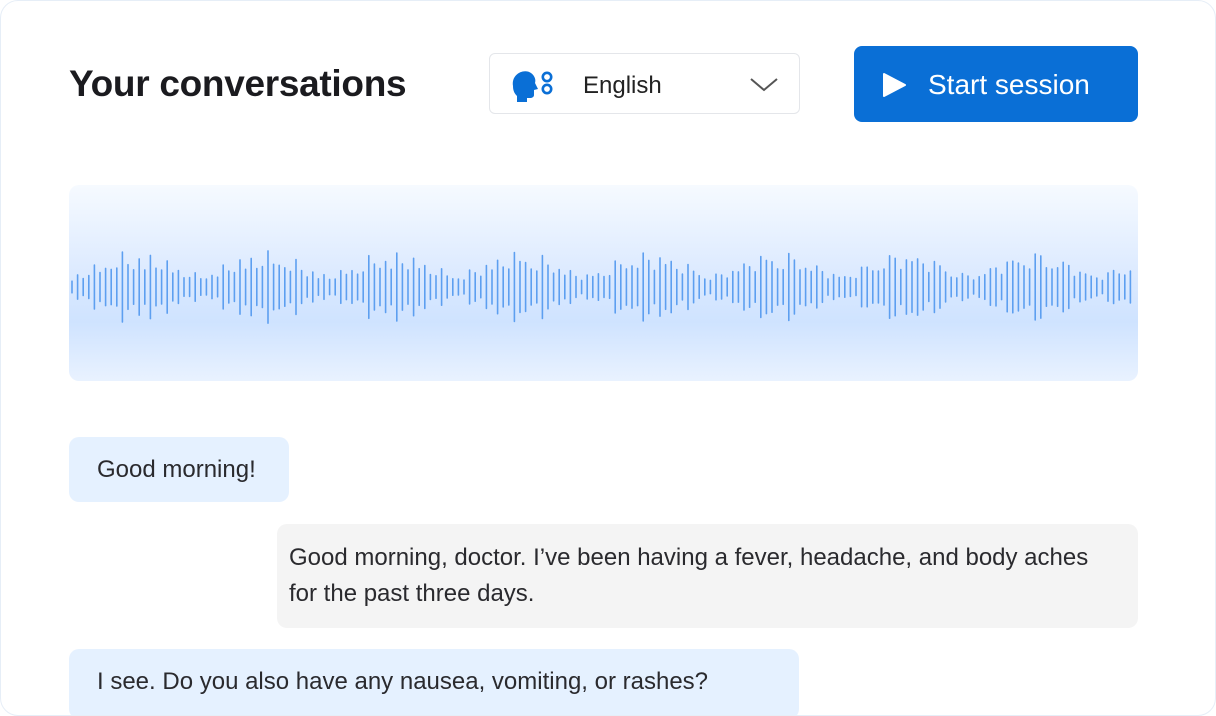  What do you see at coordinates (1009, 84) in the screenshot?
I see `start-session-label: Start session` at bounding box center [1009, 84].